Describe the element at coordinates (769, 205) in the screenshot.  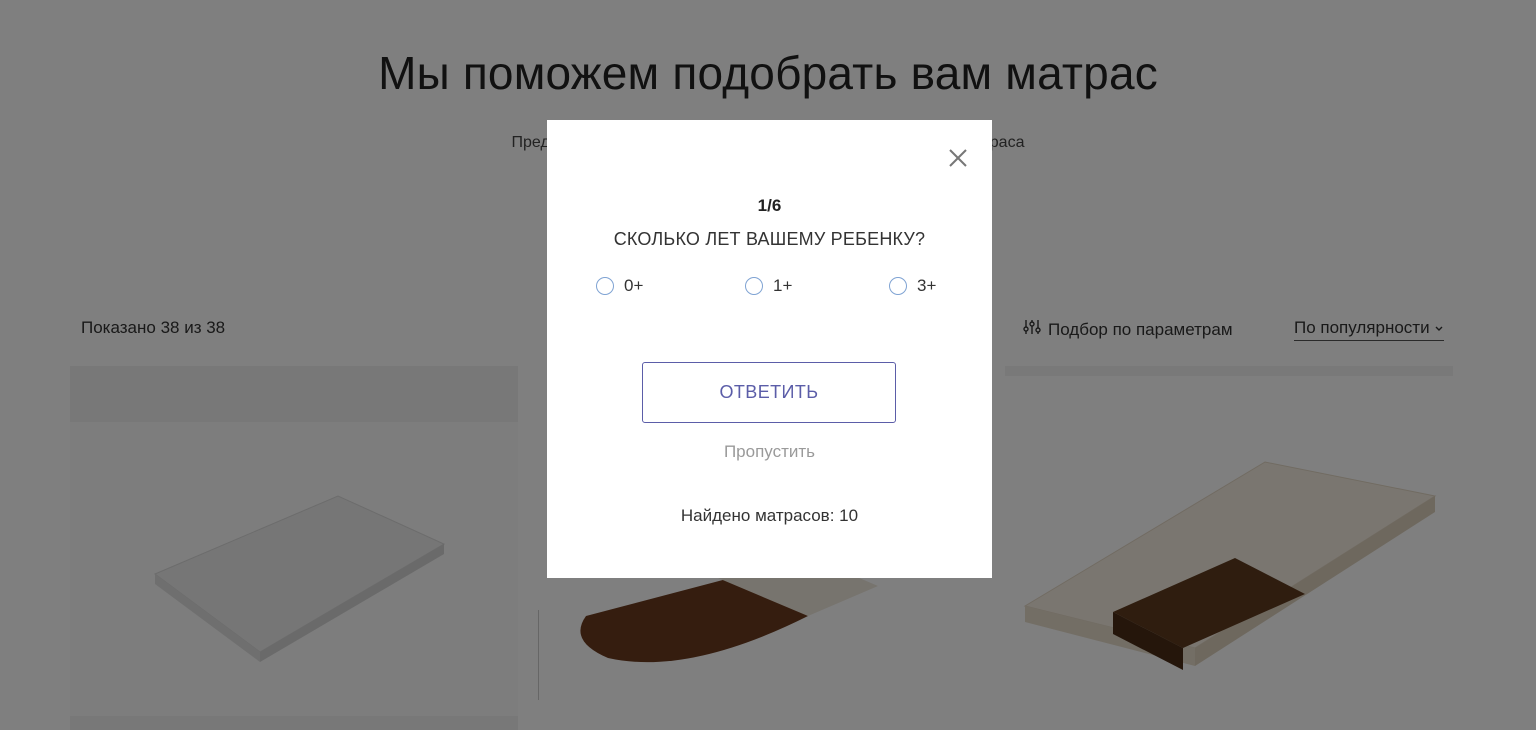
I see `quiz-step-counter: 1/6` at that location.